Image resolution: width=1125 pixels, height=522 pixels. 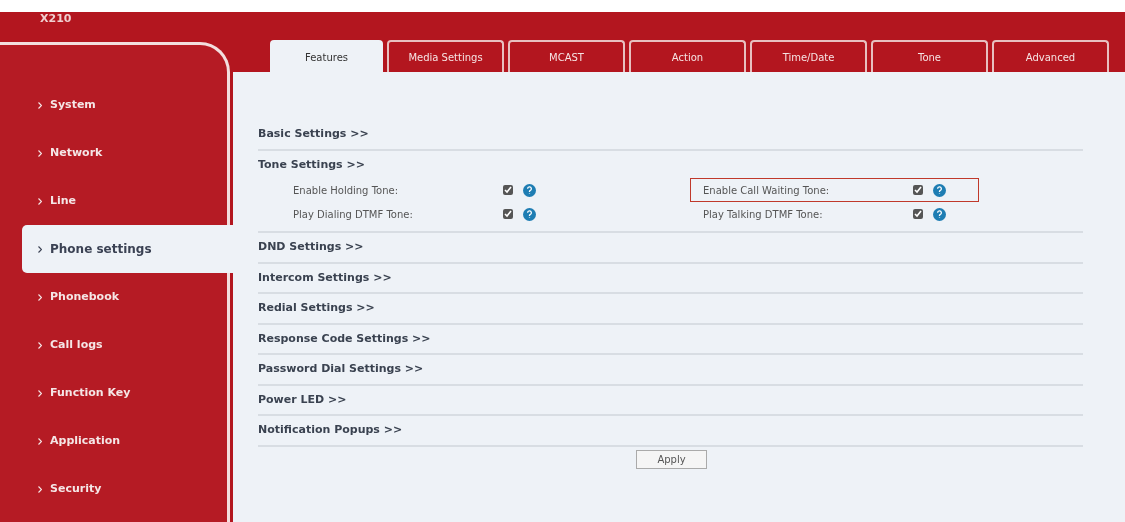 What do you see at coordinates (73, 104) in the screenshot?
I see `sidebar-item-label: System` at bounding box center [73, 104].